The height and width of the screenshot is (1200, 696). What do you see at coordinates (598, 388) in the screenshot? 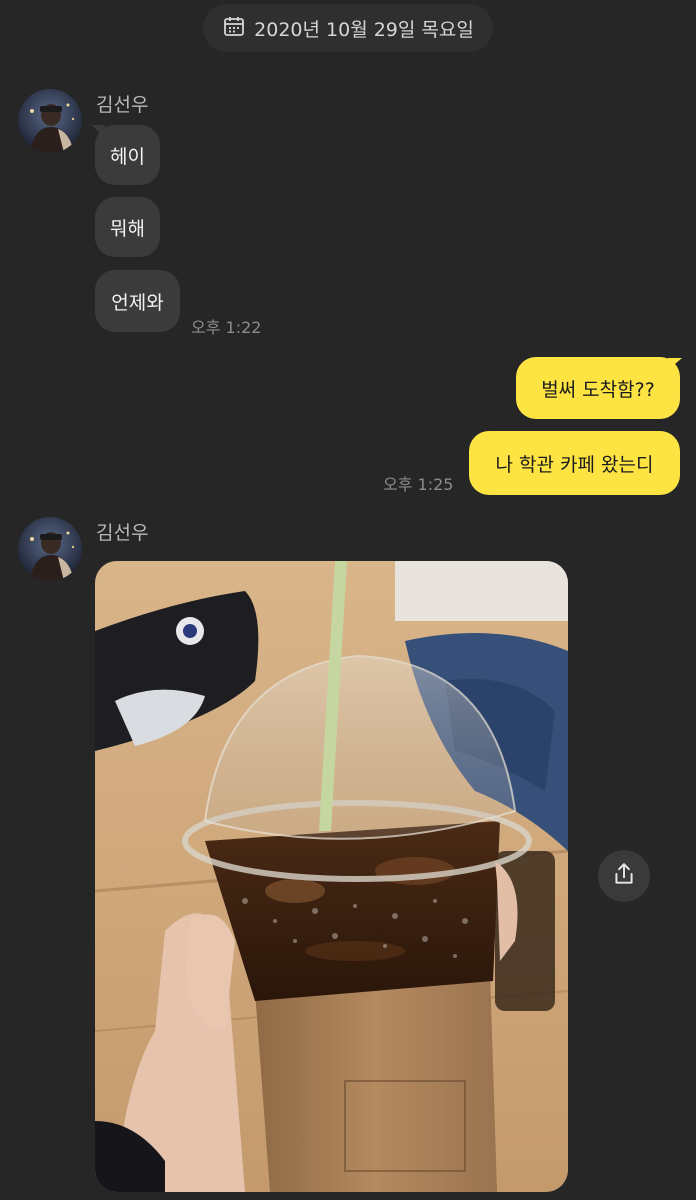
I see `message-bubble: 벌써 도착함??` at bounding box center [598, 388].